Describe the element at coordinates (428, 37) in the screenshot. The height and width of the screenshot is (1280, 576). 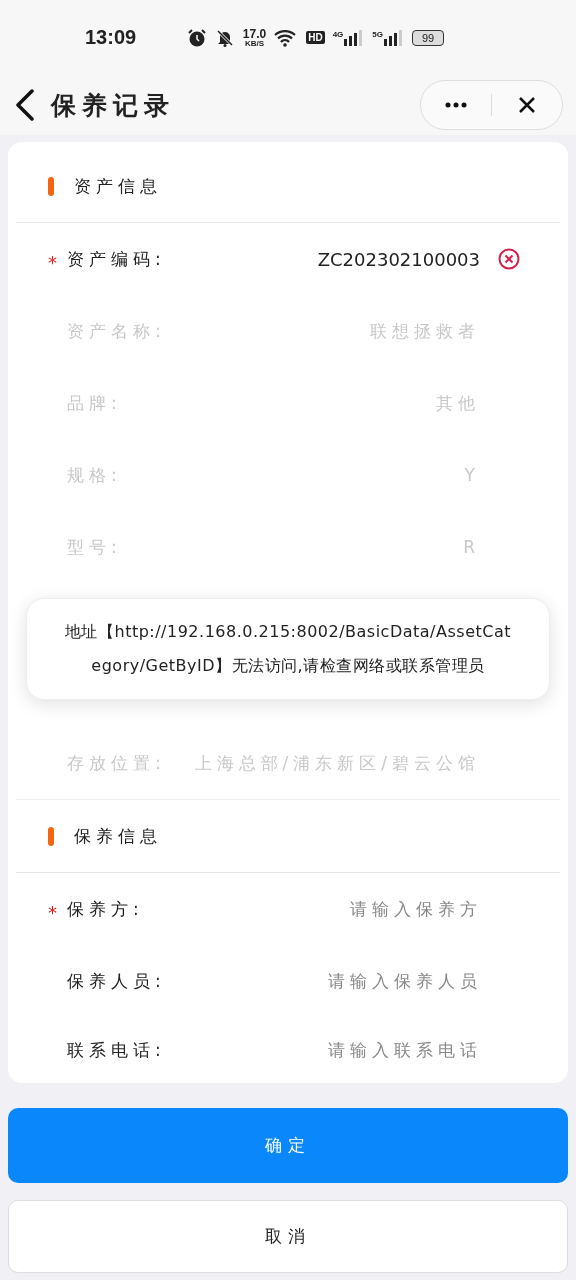
I see `battery-indicator: 99` at that location.